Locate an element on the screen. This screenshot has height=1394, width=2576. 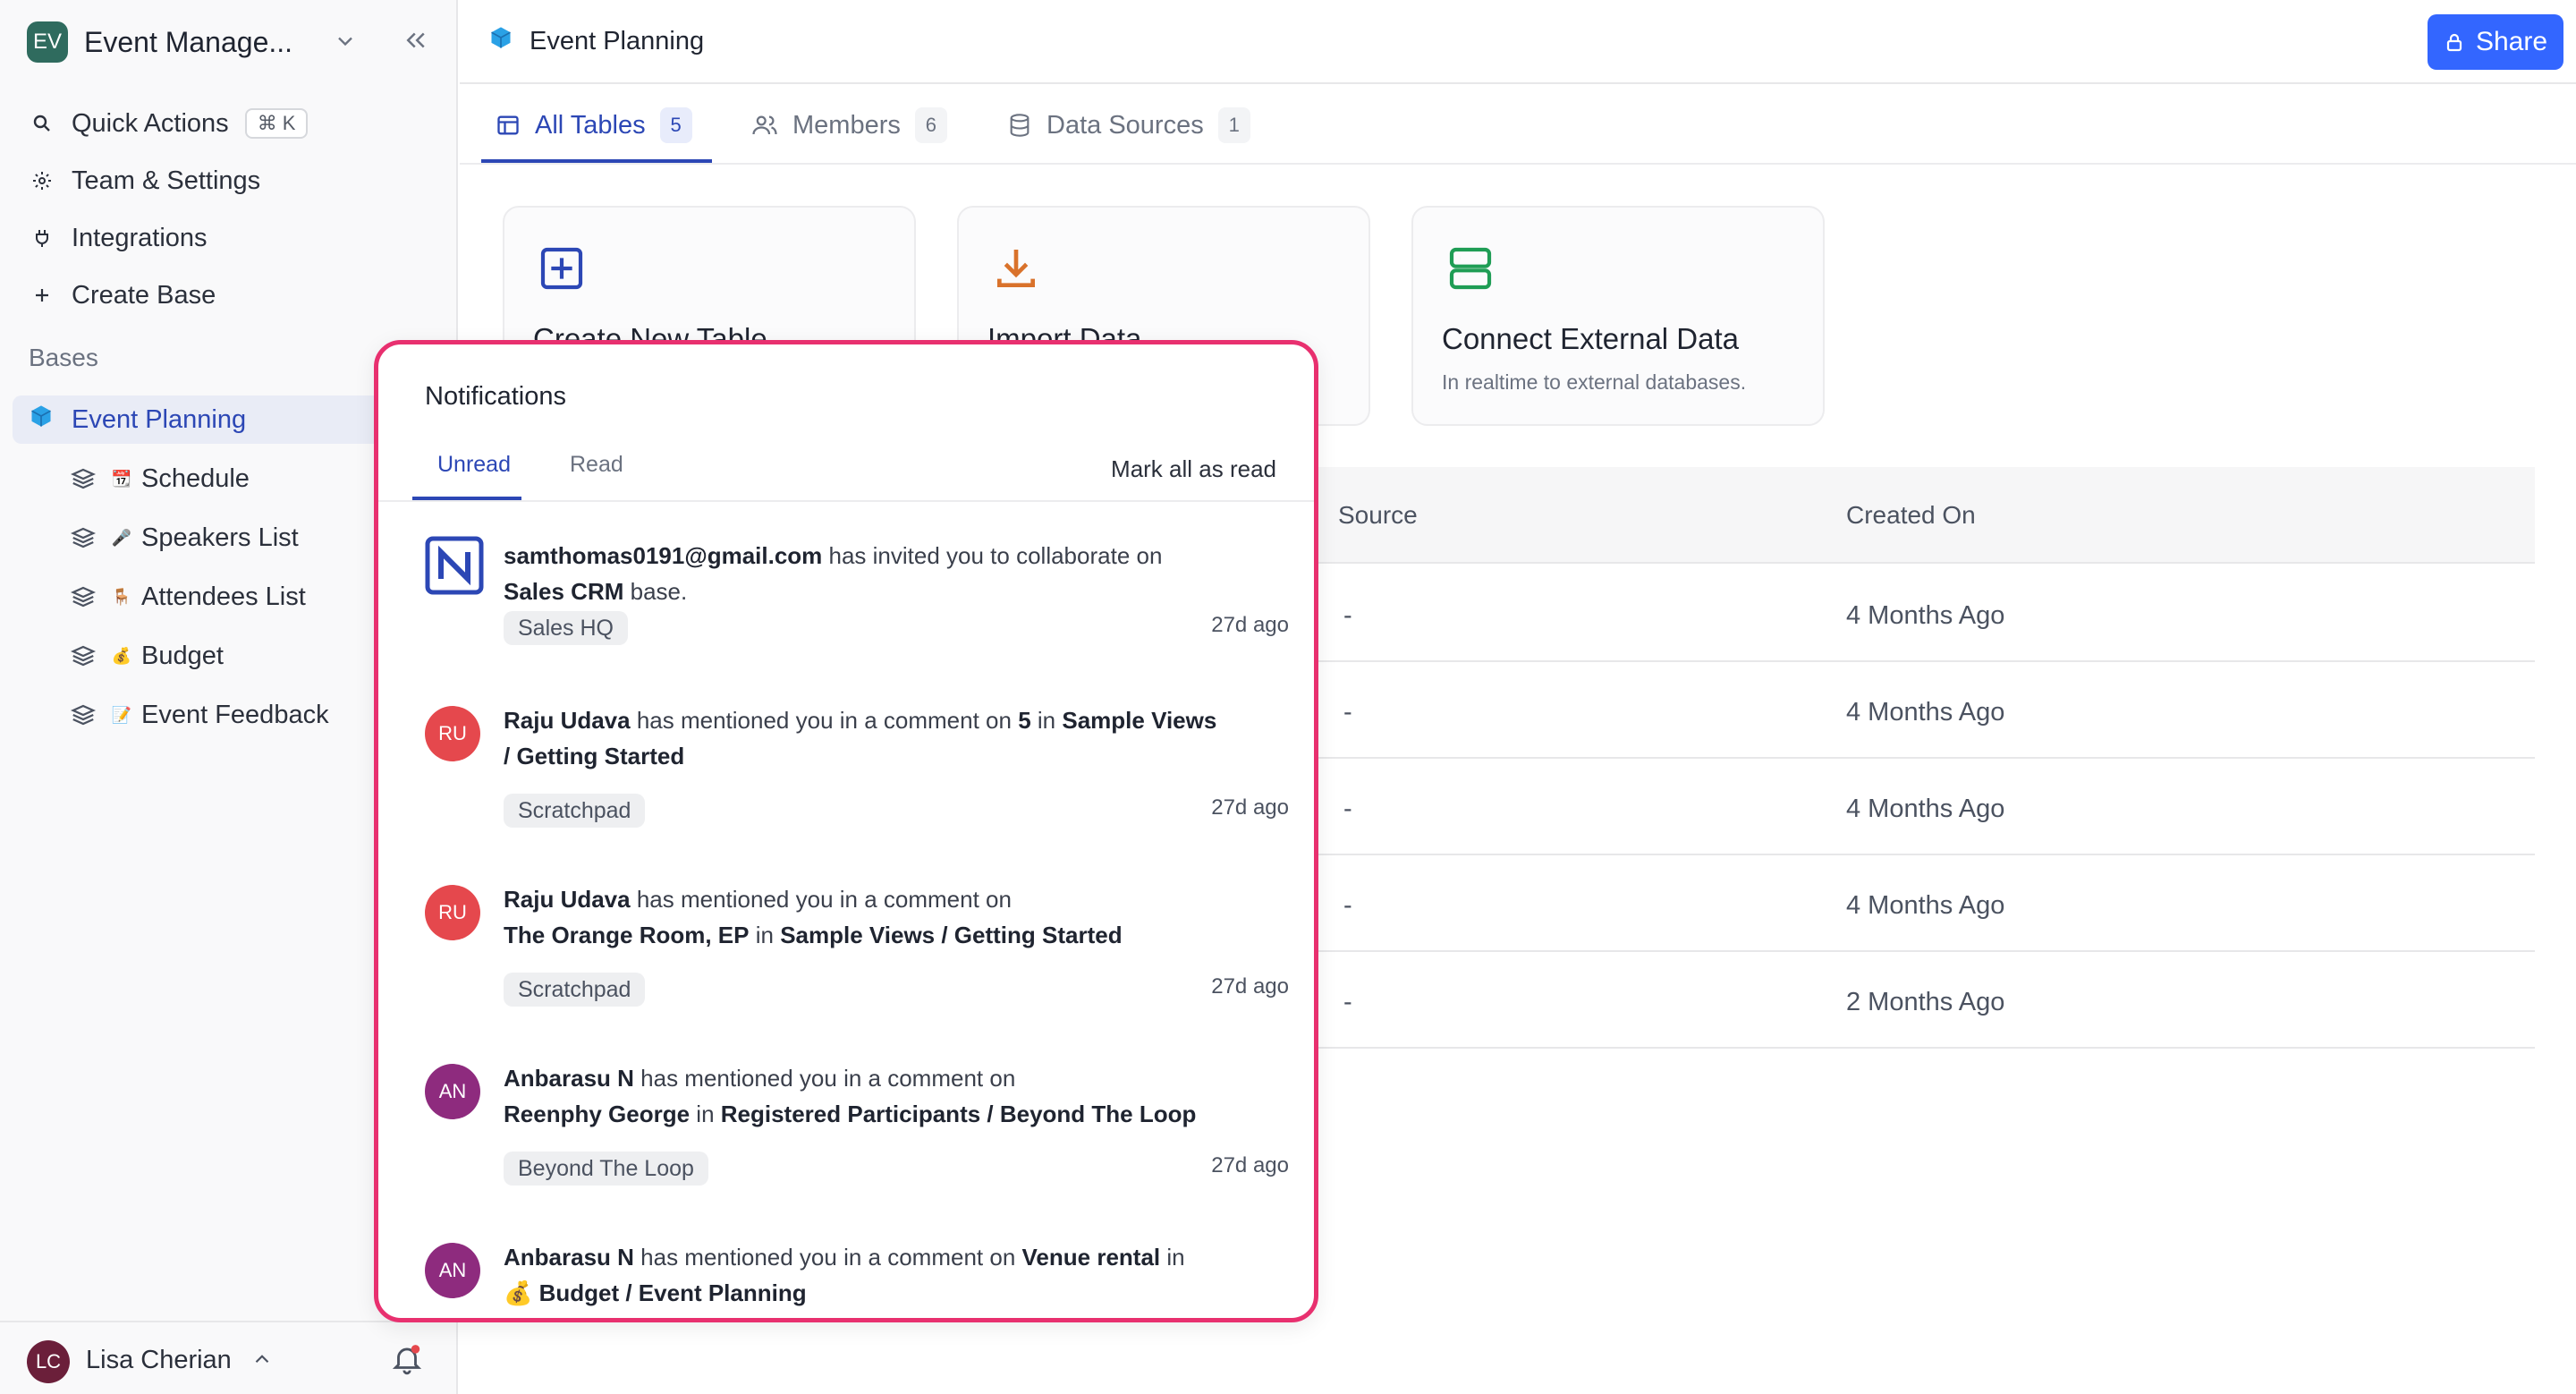
tab-label: Data Sources is located at coordinates (1125, 125).